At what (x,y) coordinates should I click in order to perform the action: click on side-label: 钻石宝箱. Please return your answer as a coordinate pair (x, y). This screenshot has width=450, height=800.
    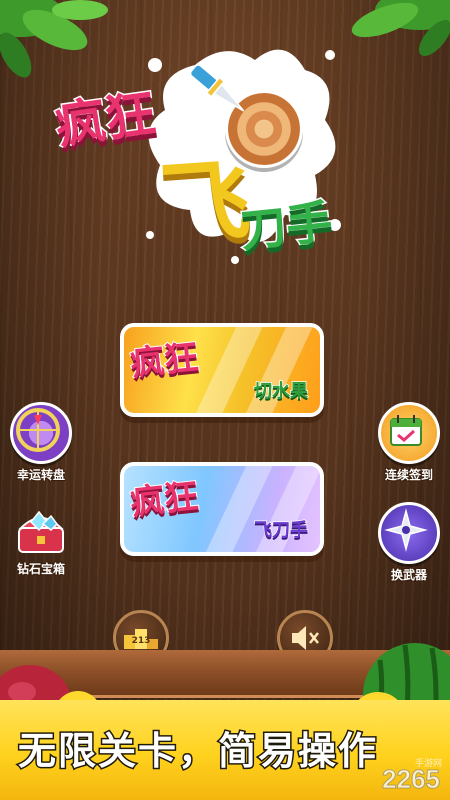
    Looking at the image, I should click on (40, 569).